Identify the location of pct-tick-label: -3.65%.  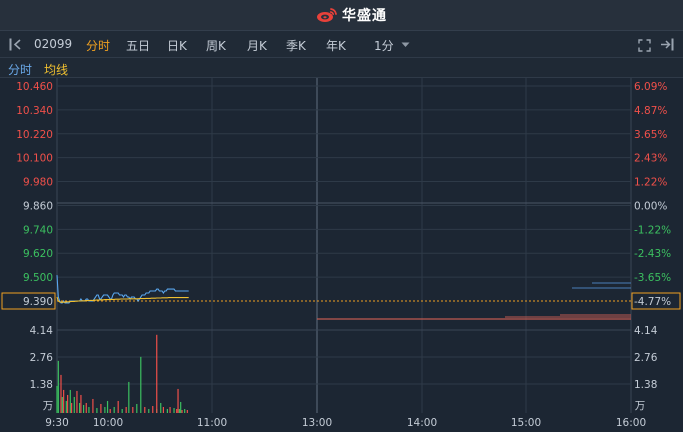
(652, 278).